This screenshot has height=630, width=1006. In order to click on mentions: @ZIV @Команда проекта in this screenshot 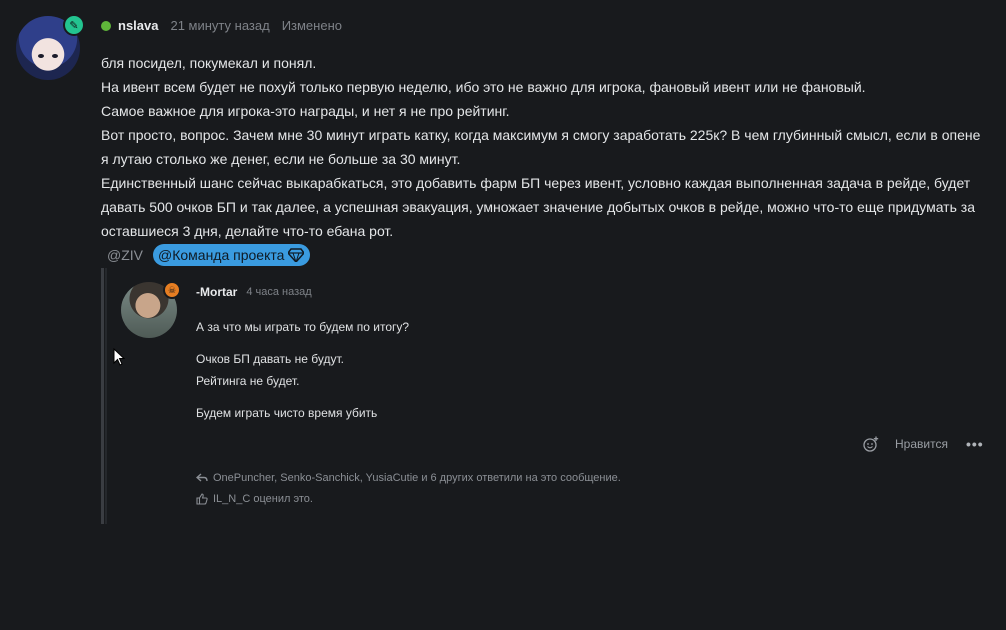, I will do `click(209, 255)`.